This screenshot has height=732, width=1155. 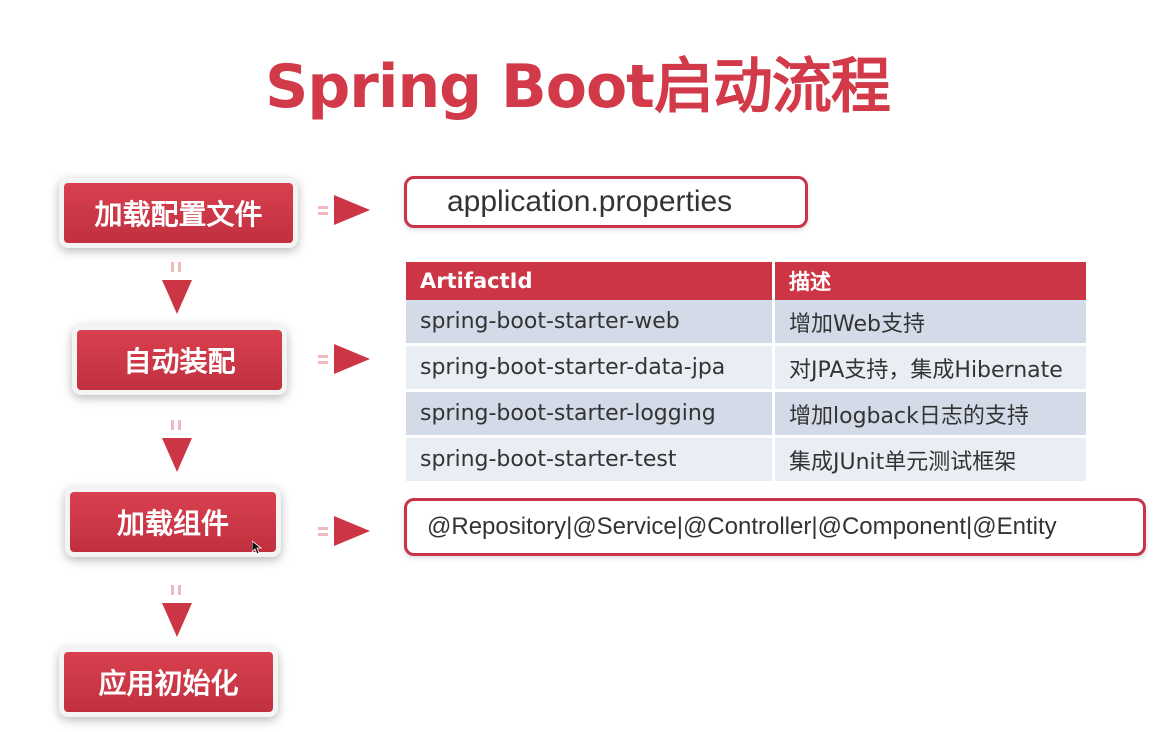 I want to click on description-cell: 增加Web支持, so click(x=929, y=322).